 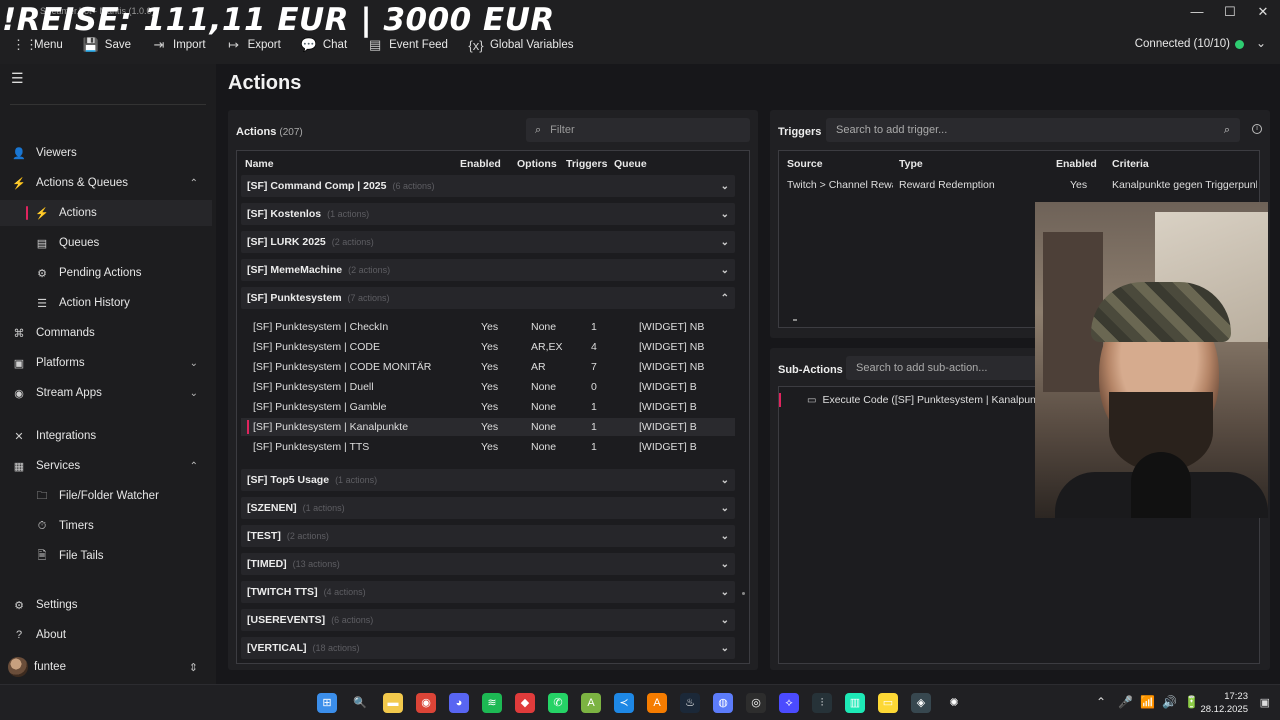 I want to click on status-dot-icon, so click(x=1239, y=44).